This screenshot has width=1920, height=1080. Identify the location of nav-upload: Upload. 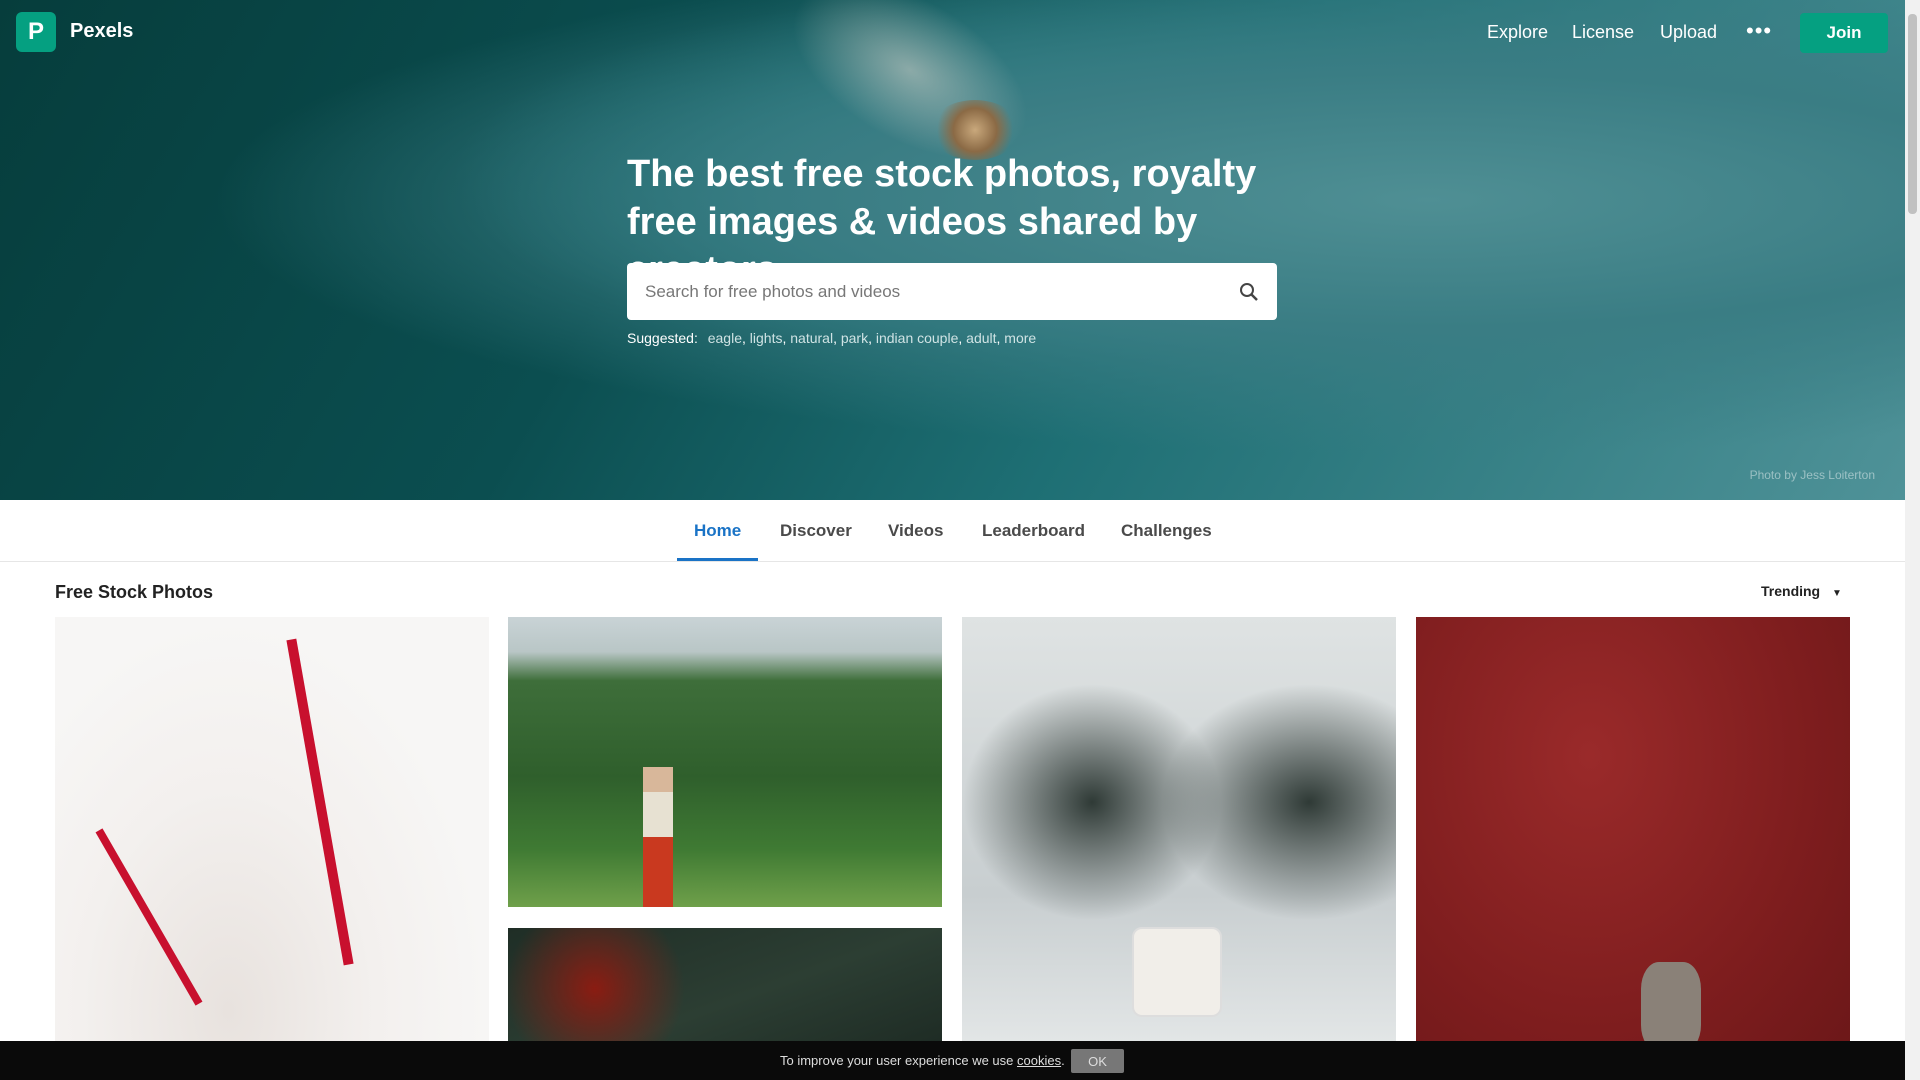
(1688, 32).